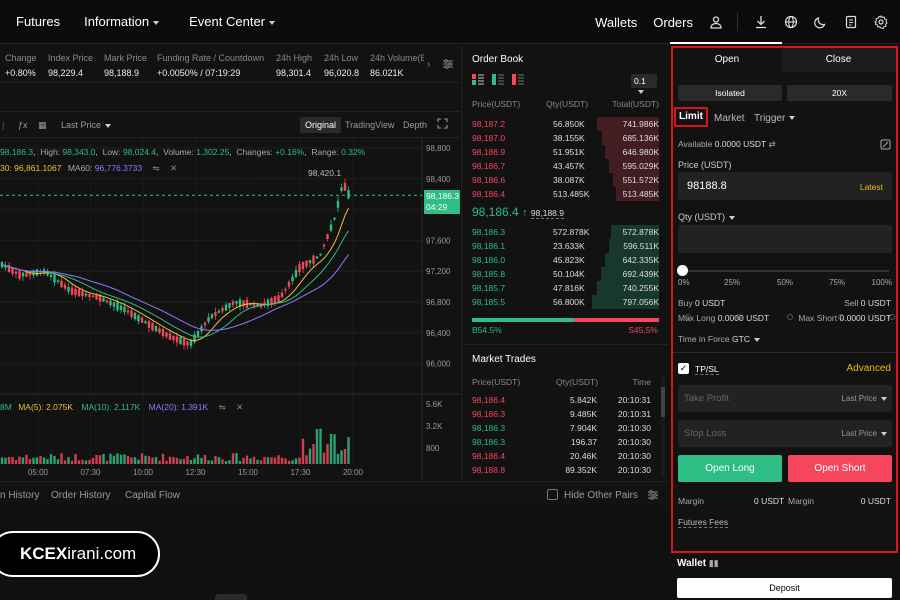 The width and height of the screenshot is (900, 600). Describe the element at coordinates (885, 146) in the screenshot. I see `calculator-icon` at that location.